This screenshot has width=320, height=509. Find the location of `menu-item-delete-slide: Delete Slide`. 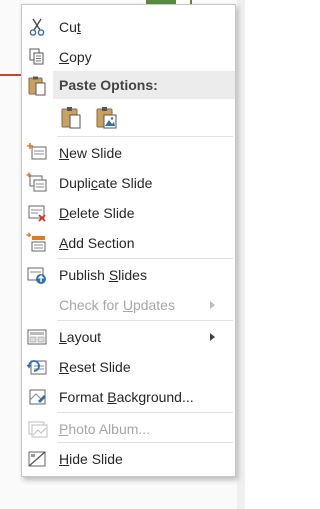

menu-item-delete-slide: Delete Slide is located at coordinates (128, 213).